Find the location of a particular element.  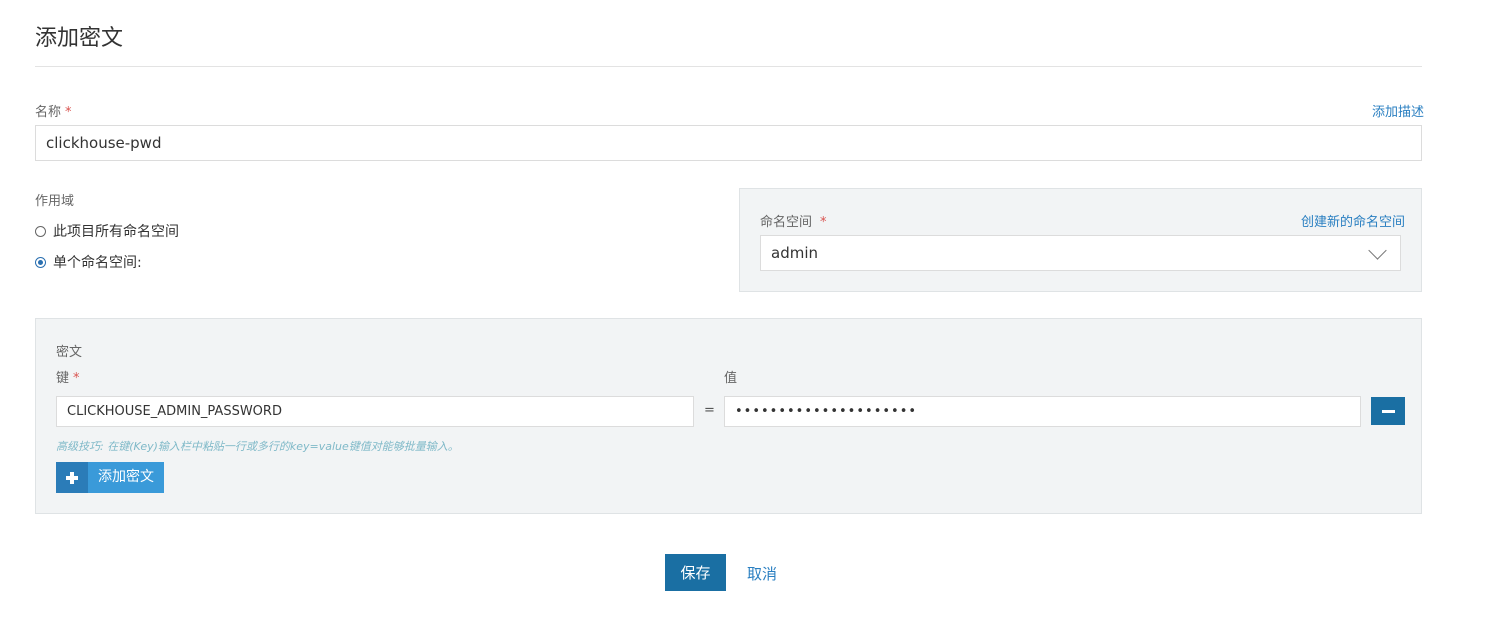

remove-secret-button is located at coordinates (1388, 411).